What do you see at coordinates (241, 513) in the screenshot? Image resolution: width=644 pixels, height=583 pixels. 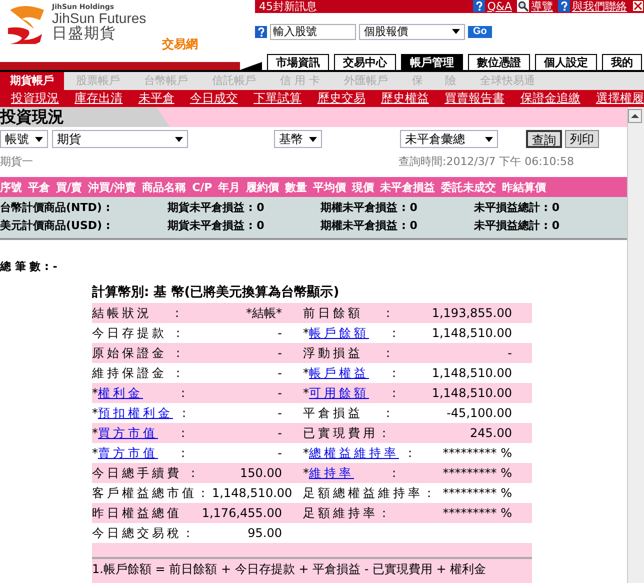 I see `field-value: 1,176,455.00` at bounding box center [241, 513].